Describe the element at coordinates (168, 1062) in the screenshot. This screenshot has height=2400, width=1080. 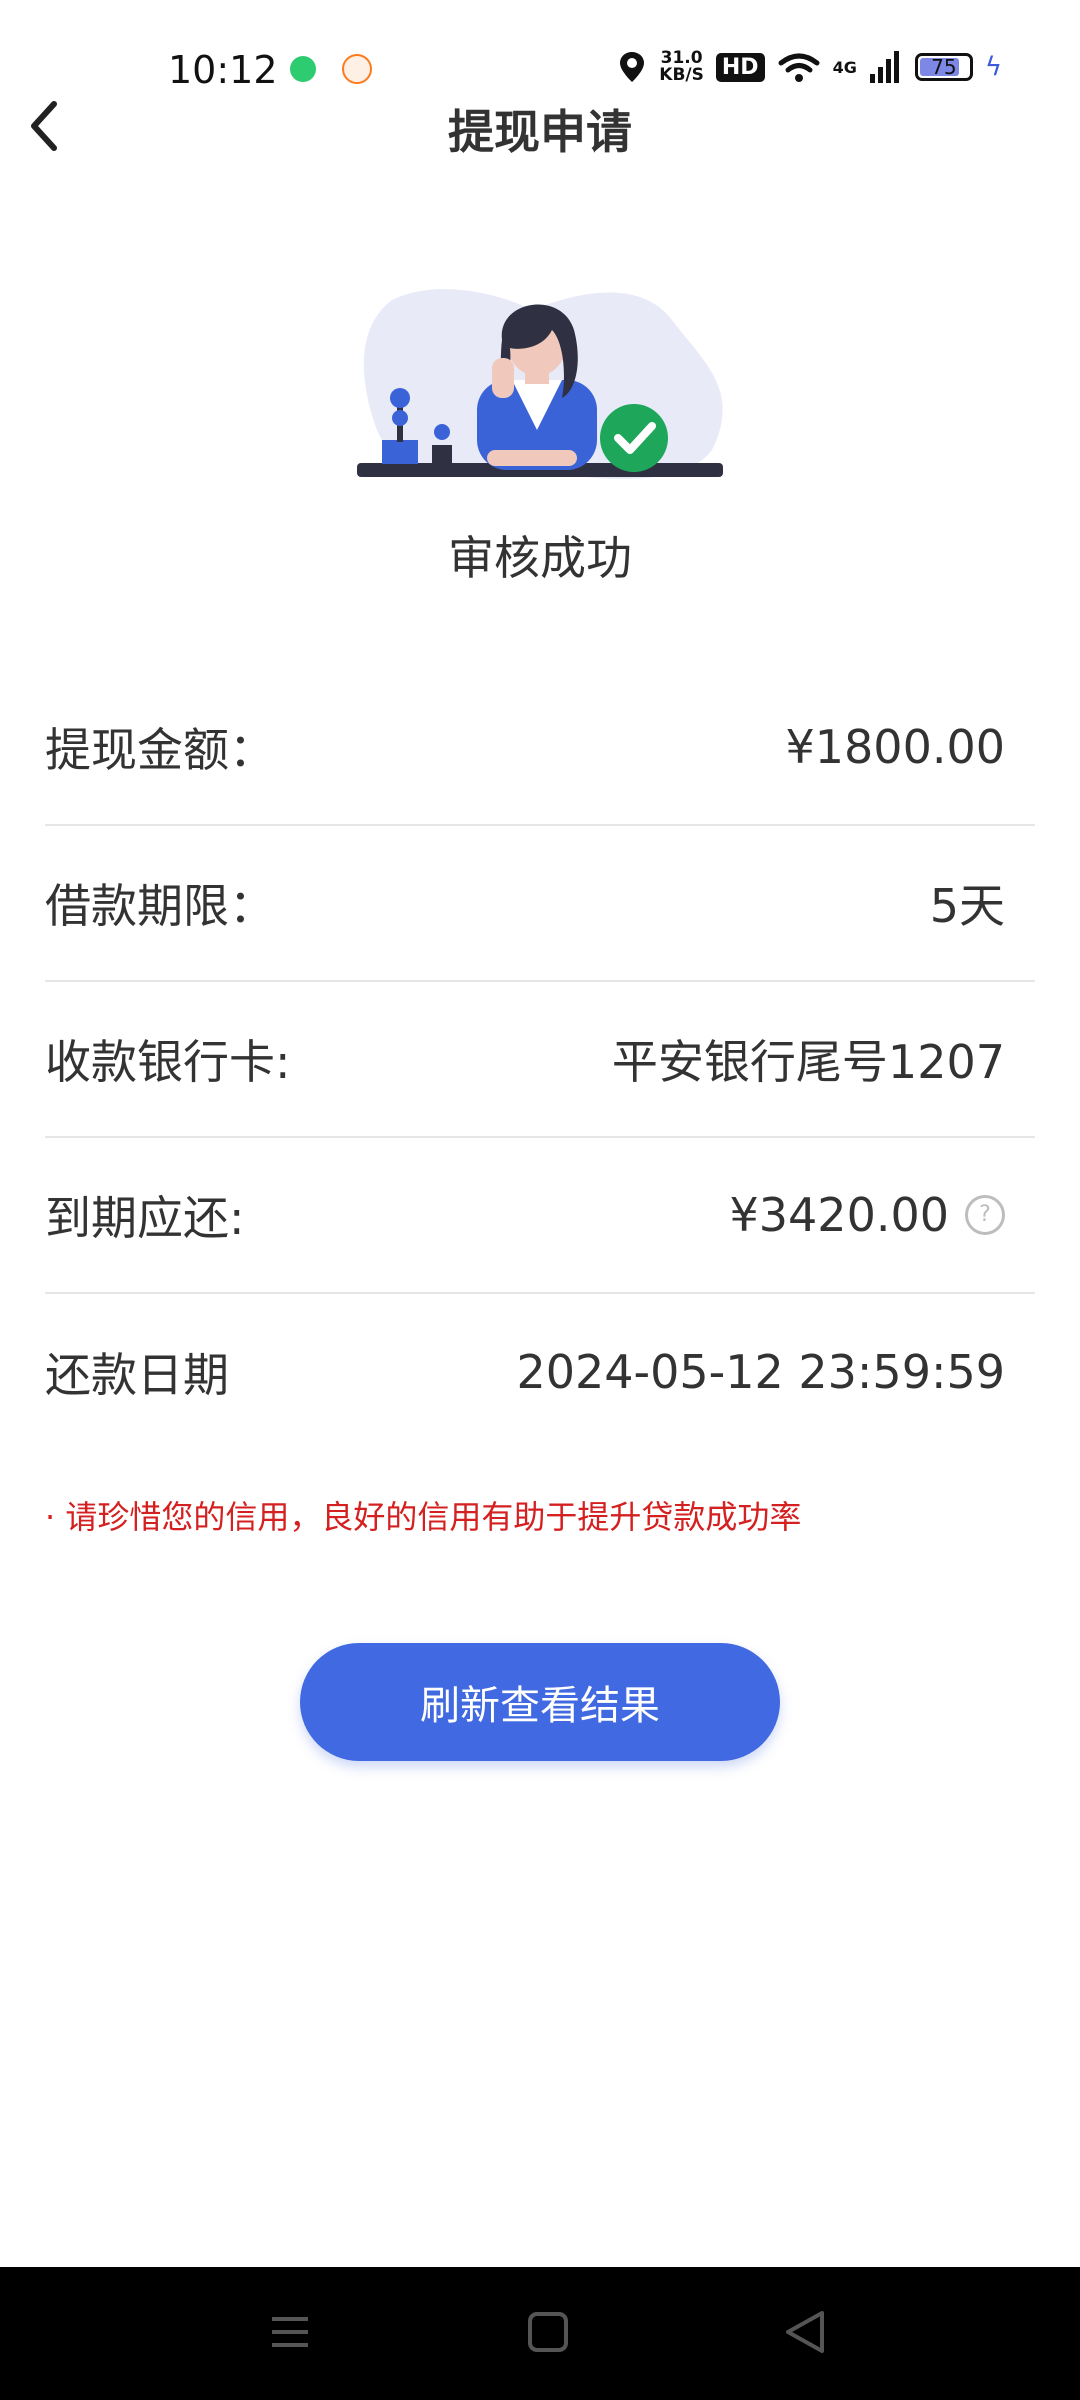
I see `detail-label: 收款银行卡:` at that location.